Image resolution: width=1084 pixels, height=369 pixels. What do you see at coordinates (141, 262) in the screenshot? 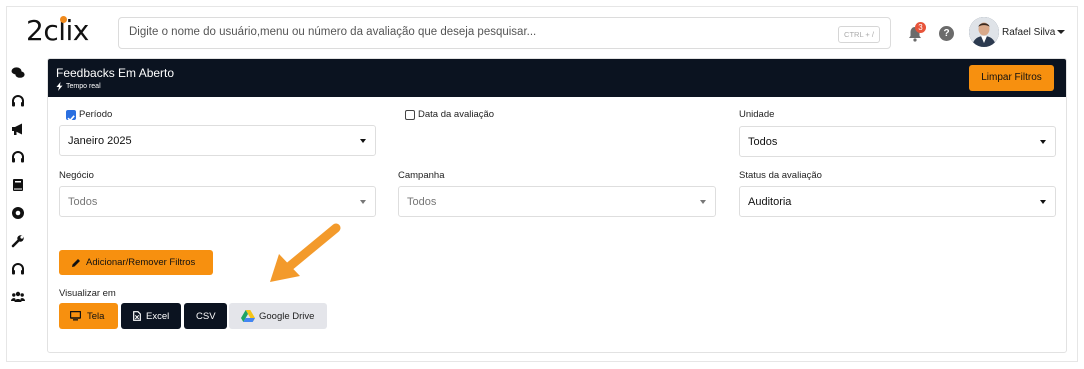
I see `add-remove-filters-label: Adicionar/Remover Filtros` at bounding box center [141, 262].